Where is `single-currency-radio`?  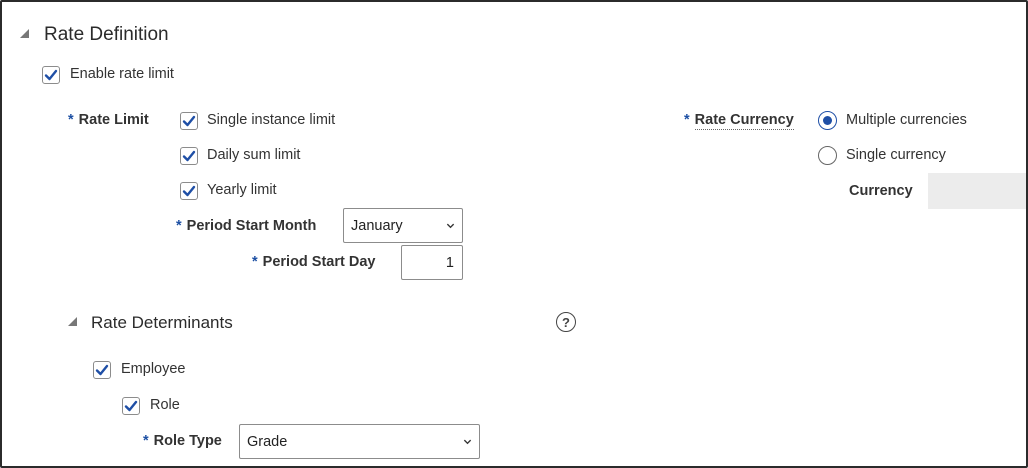
single-currency-radio is located at coordinates (827, 155).